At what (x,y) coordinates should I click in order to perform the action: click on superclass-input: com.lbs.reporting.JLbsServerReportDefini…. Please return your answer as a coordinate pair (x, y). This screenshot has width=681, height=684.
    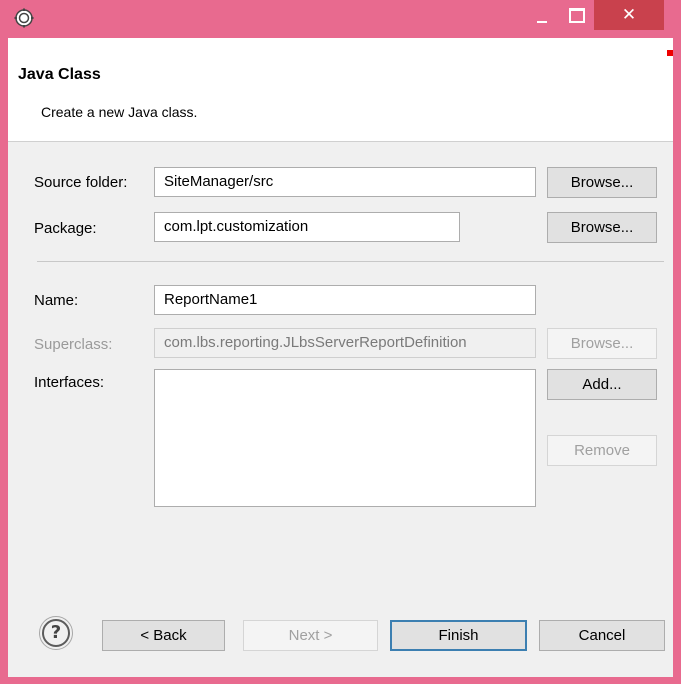
    Looking at the image, I should click on (345, 343).